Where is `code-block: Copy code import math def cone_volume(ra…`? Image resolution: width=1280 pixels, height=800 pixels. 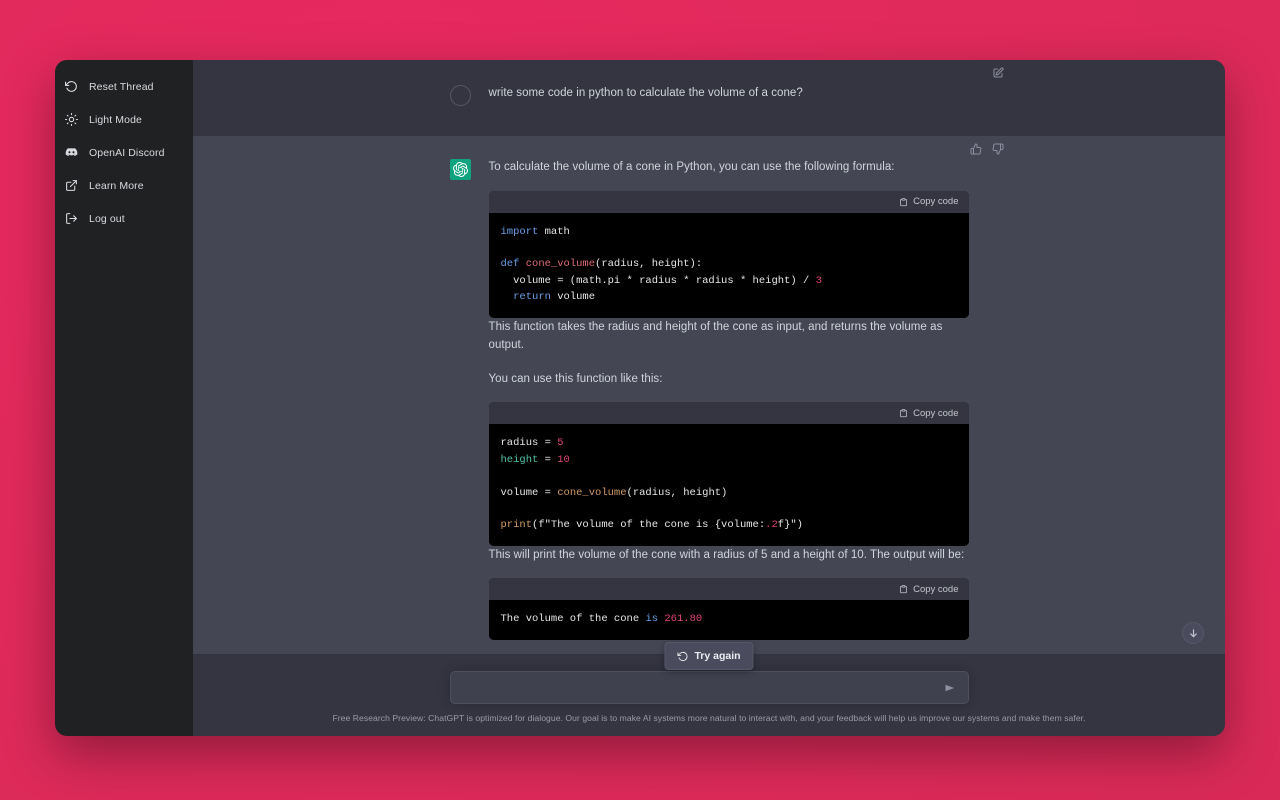
code-block: Copy code import math def cone_volume(ra… is located at coordinates (728, 254).